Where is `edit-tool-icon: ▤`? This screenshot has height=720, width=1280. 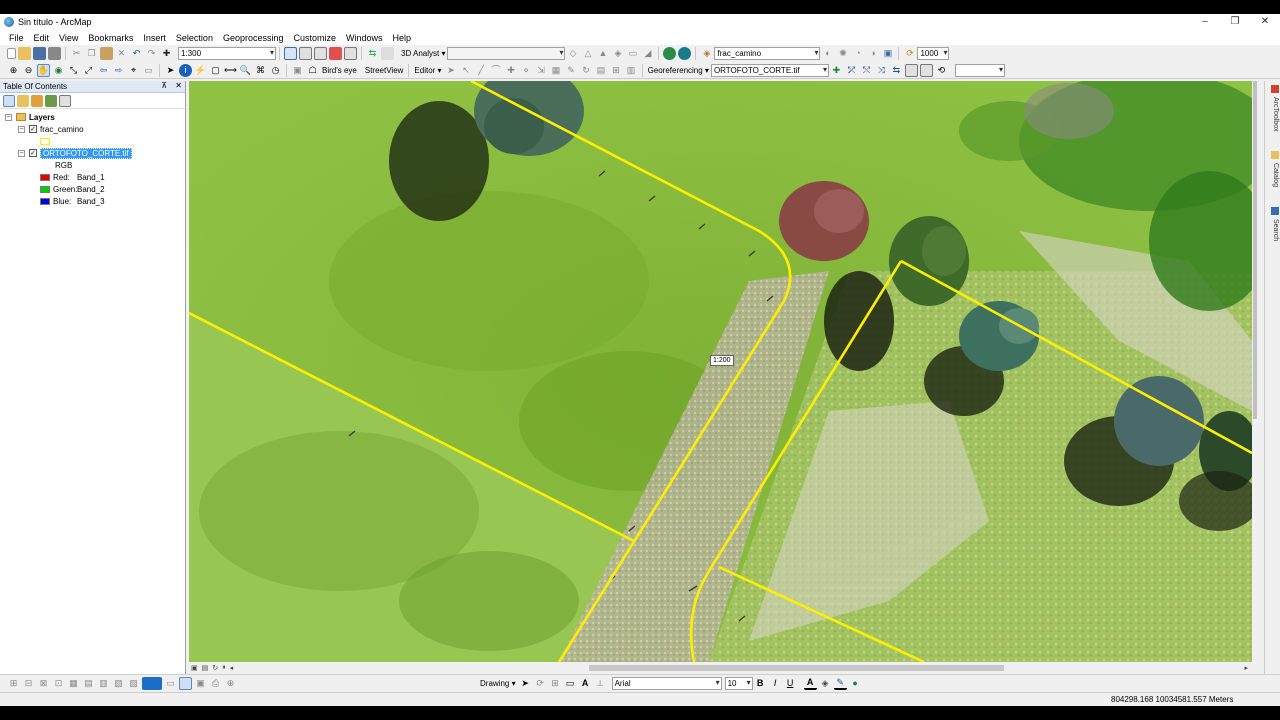 edit-tool-icon: ▤ is located at coordinates (601, 70).